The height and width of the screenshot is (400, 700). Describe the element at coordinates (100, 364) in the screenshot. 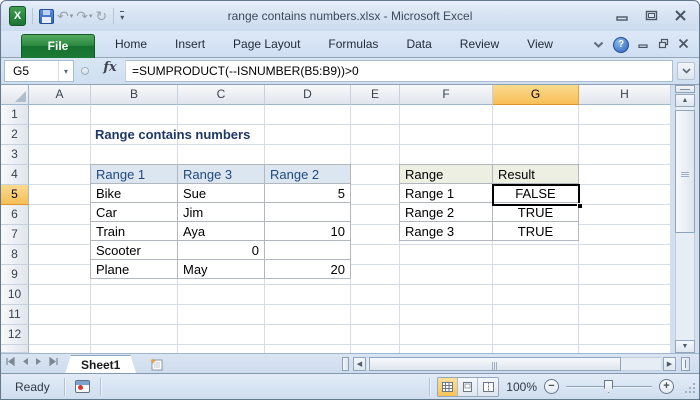

I see `sheet-tab-sheet1: Sheet1` at that location.